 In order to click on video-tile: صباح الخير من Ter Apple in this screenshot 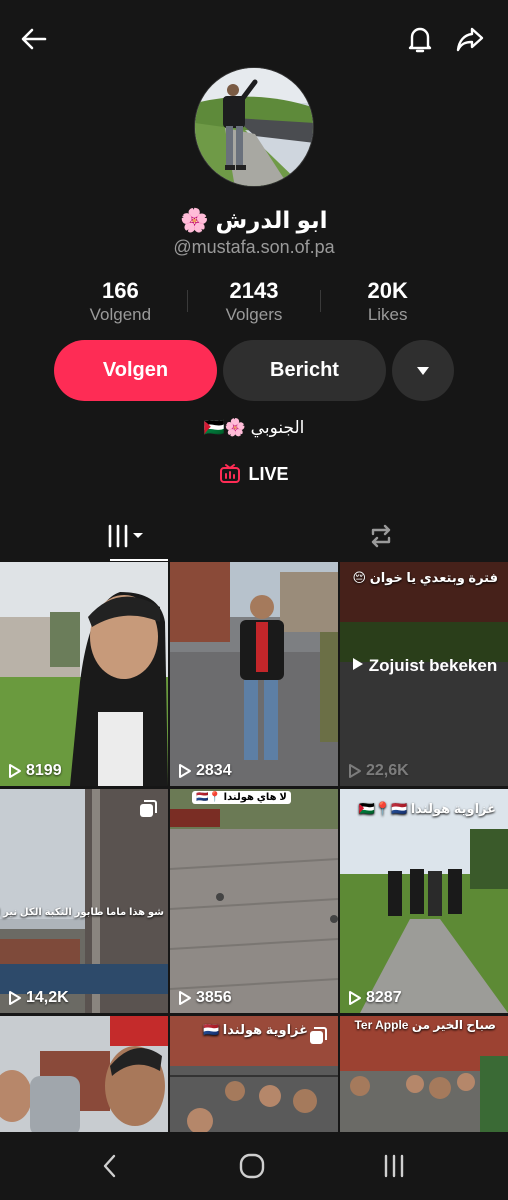, I will do `click(424, 1074)`.